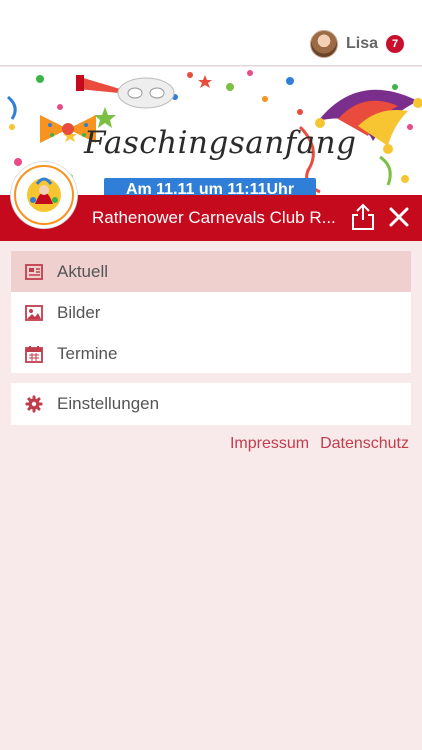 This screenshot has height=750, width=422. Describe the element at coordinates (211, 353) in the screenshot. I see `menu-item-termine: Termine` at that location.